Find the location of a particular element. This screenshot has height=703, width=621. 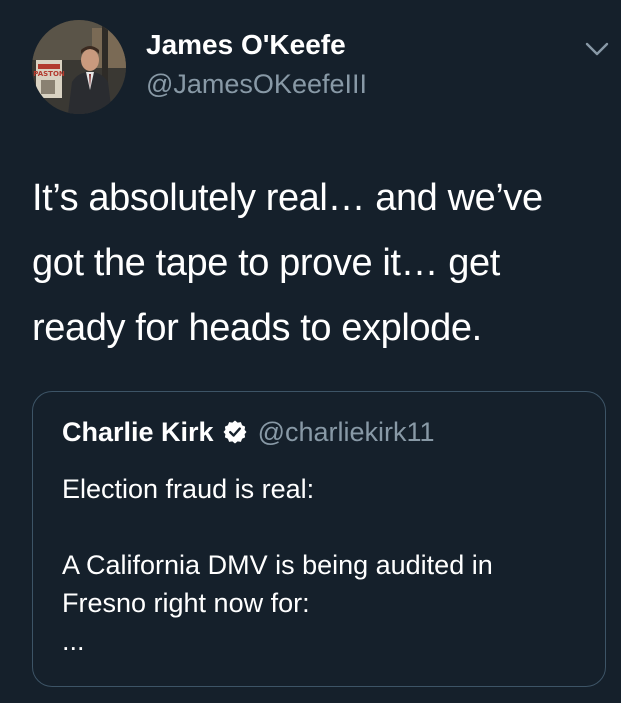

quoted-author-name: Charlie Kirk is located at coordinates (138, 432).